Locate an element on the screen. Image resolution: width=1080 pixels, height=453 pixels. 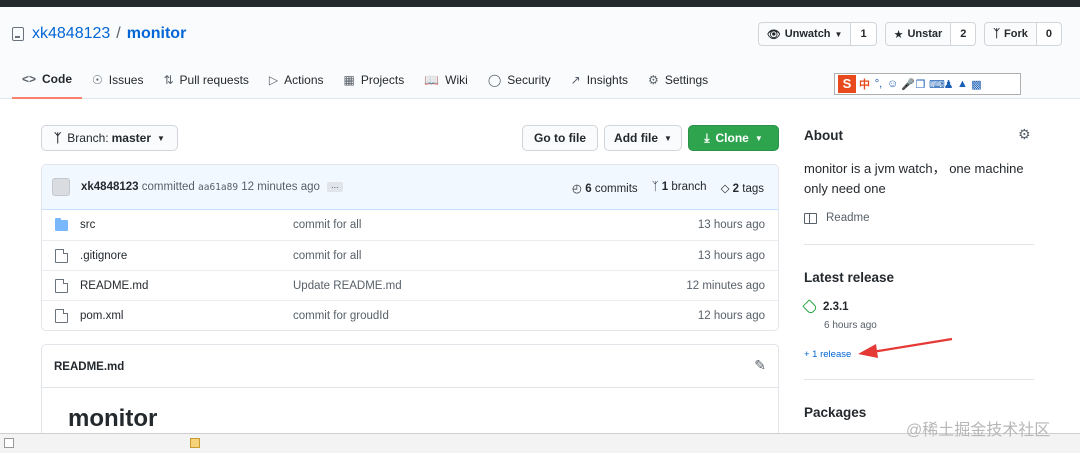
tab-insights: ↗ Insights is located at coordinates (599, 80).